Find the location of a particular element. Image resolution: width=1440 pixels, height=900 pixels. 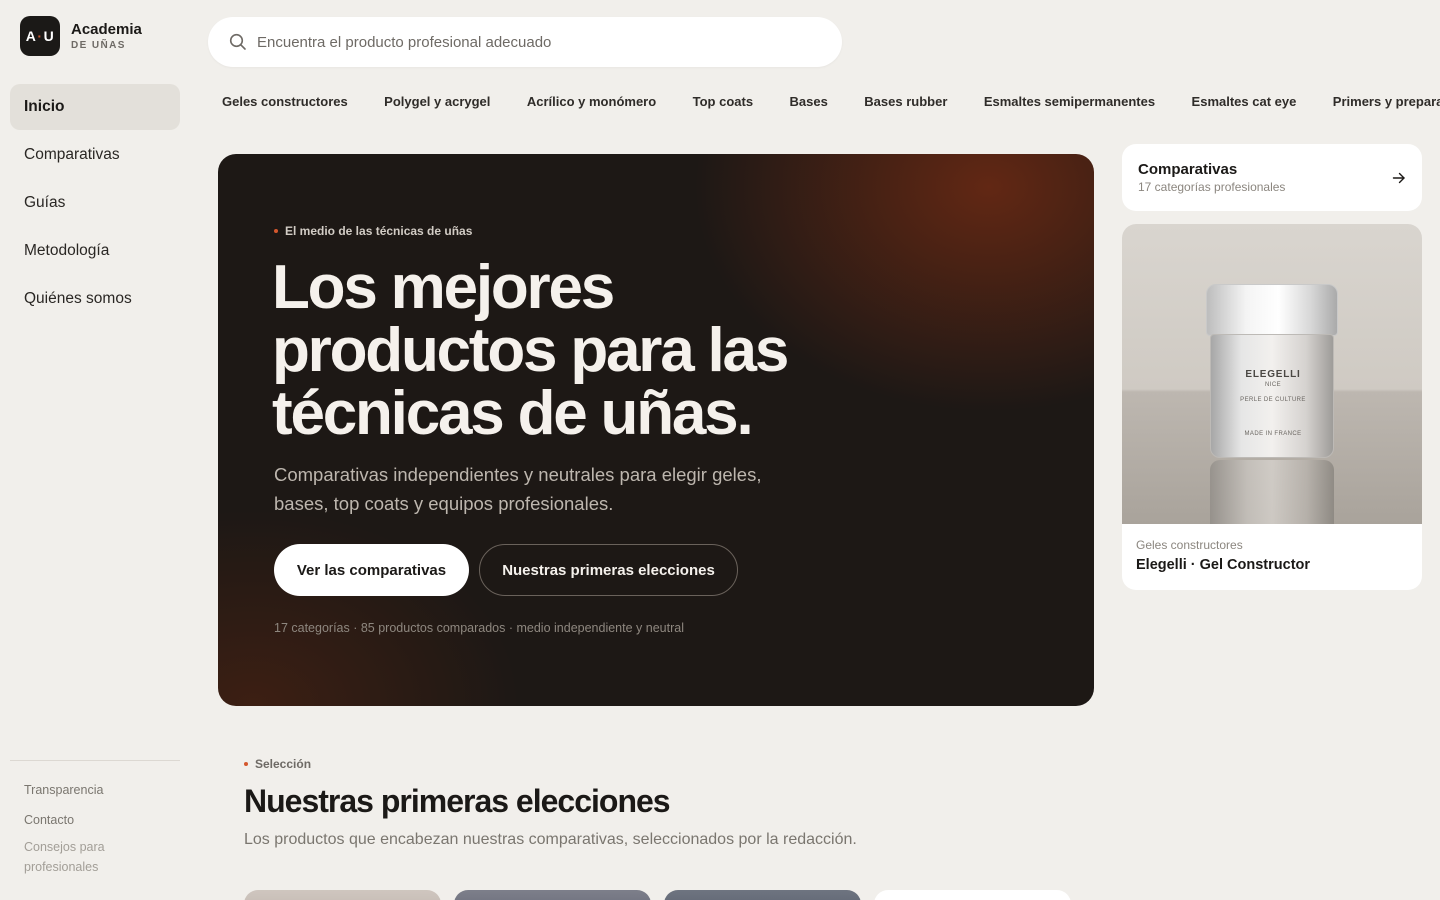

search-input is located at coordinates (527, 42).